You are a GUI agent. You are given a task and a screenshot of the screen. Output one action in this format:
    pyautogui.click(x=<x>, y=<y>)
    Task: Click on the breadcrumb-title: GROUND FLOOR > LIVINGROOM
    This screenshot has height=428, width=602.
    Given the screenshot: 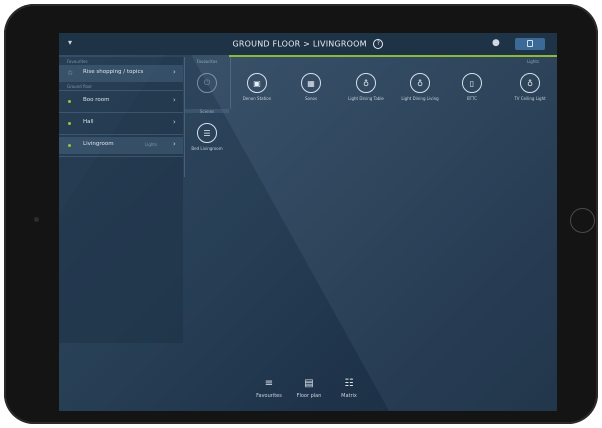 What is the action you would take?
    pyautogui.click(x=299, y=44)
    